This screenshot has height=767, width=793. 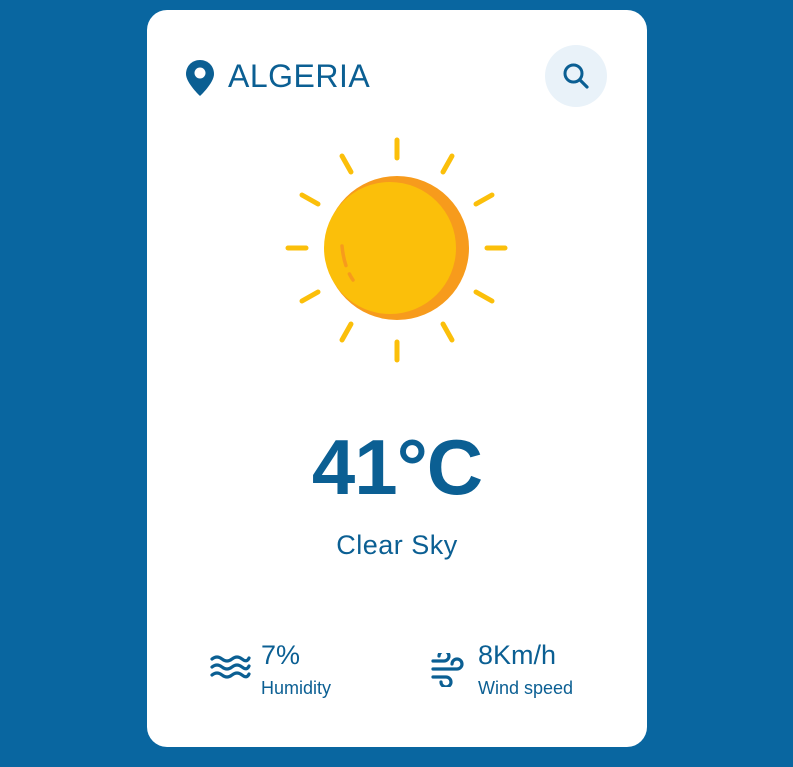 What do you see at coordinates (576, 76) in the screenshot?
I see `search-button` at bounding box center [576, 76].